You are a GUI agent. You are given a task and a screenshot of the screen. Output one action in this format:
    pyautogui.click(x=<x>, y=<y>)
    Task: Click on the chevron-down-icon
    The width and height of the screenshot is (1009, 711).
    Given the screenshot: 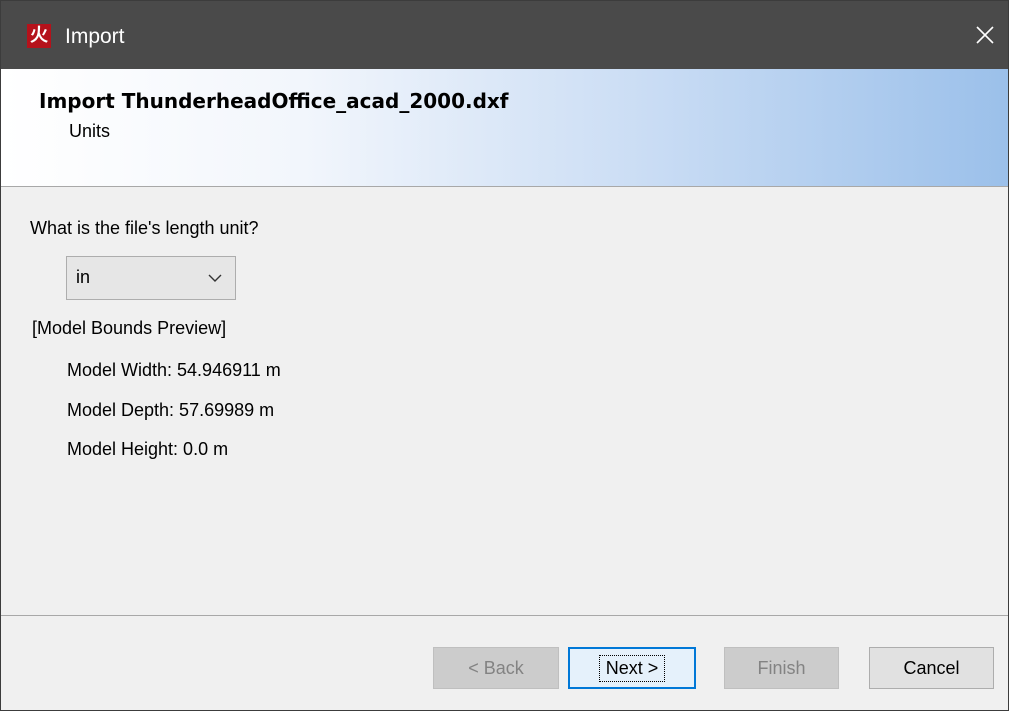 What is the action you would take?
    pyautogui.click(x=215, y=278)
    